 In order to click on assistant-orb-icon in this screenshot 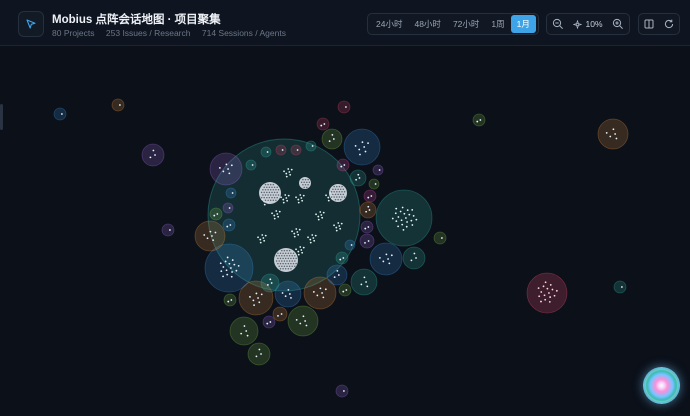, I will do `click(661, 385)`.